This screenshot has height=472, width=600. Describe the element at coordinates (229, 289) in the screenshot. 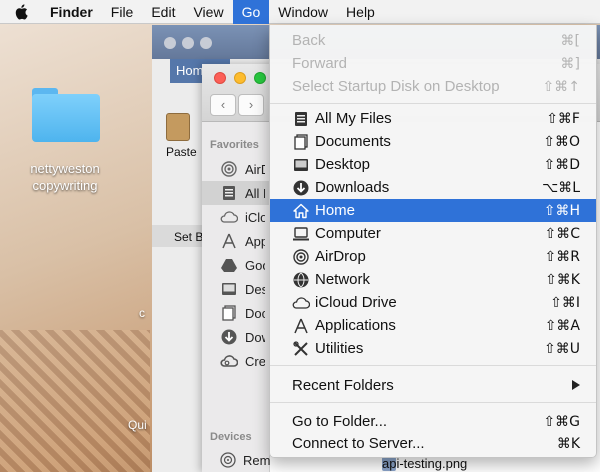

I see `desktop-icon` at that location.